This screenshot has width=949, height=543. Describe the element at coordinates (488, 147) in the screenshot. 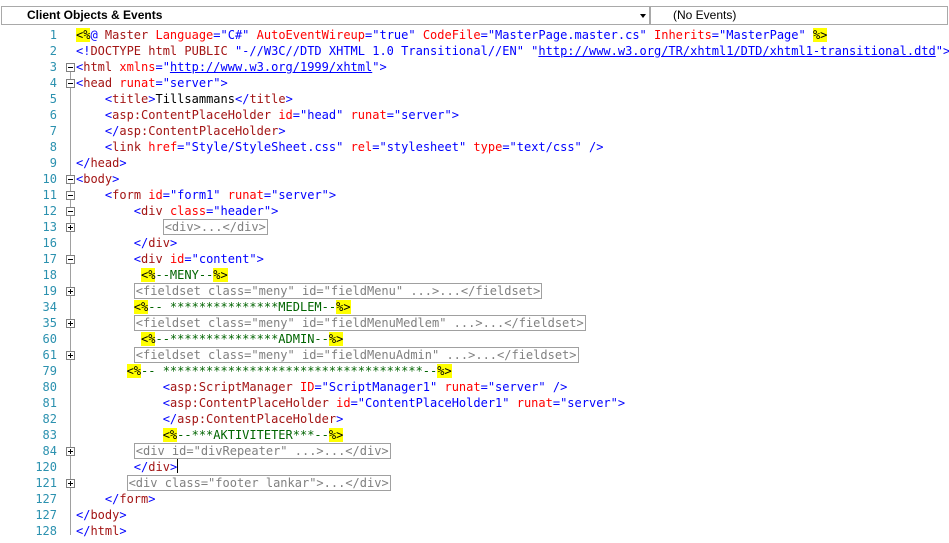

I see `code-token: type` at that location.